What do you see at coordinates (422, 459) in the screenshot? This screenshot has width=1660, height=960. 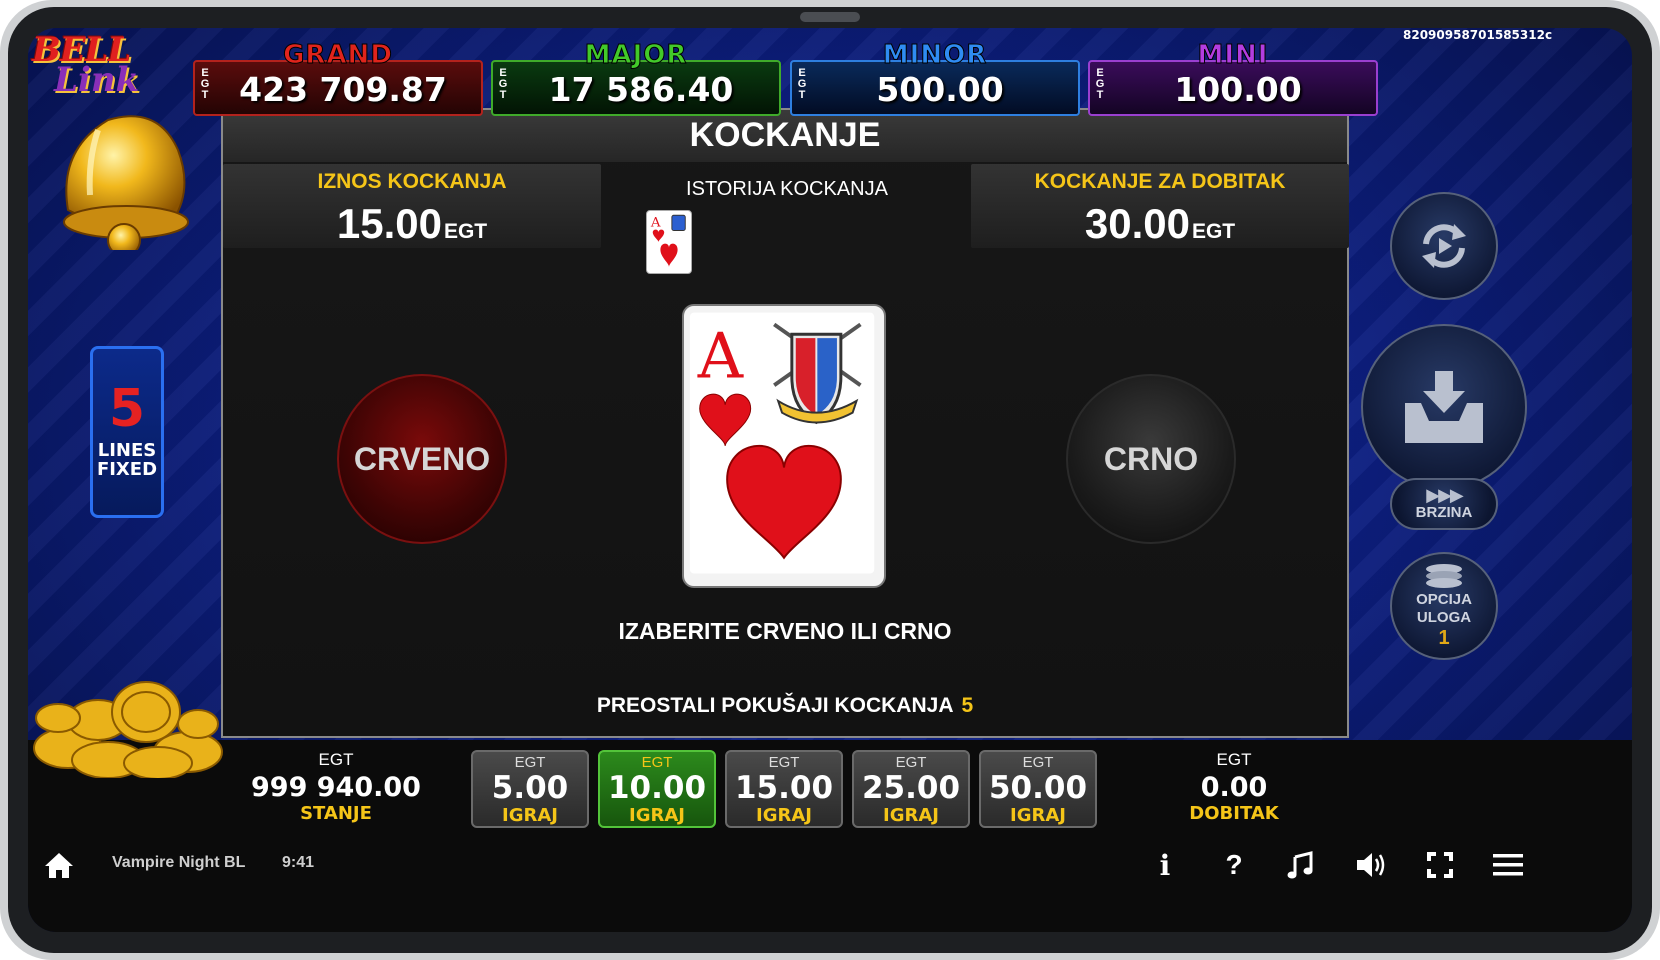 I see `red-button: CRVENO` at bounding box center [422, 459].